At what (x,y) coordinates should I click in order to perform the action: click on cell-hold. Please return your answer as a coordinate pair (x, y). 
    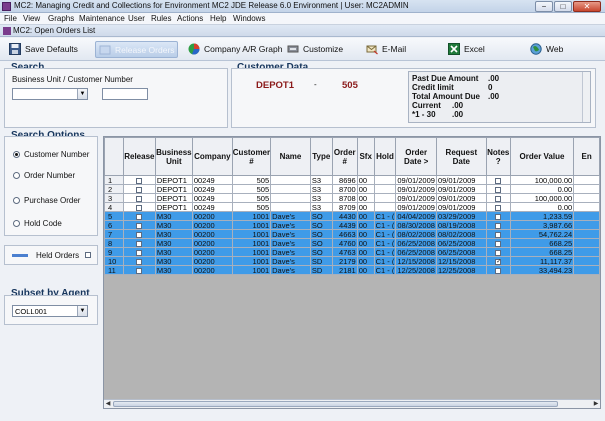
    Looking at the image, I should click on (385, 189).